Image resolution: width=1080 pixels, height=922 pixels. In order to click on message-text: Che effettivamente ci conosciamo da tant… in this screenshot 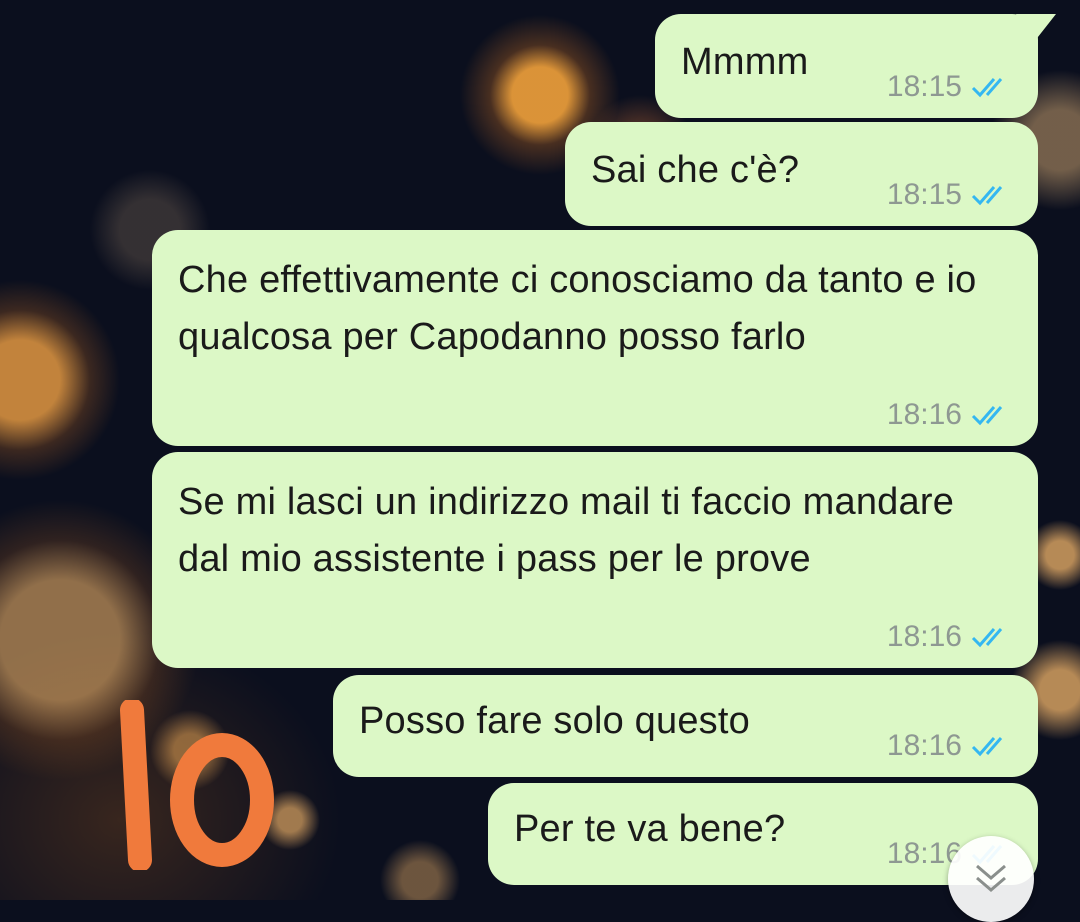, I will do `click(577, 308)`.